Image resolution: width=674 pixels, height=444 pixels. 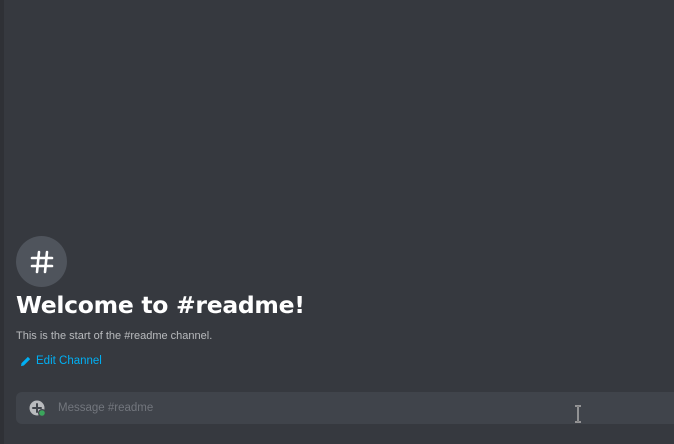 I want to click on edit-channel-link: Edit Channel, so click(x=61, y=361).